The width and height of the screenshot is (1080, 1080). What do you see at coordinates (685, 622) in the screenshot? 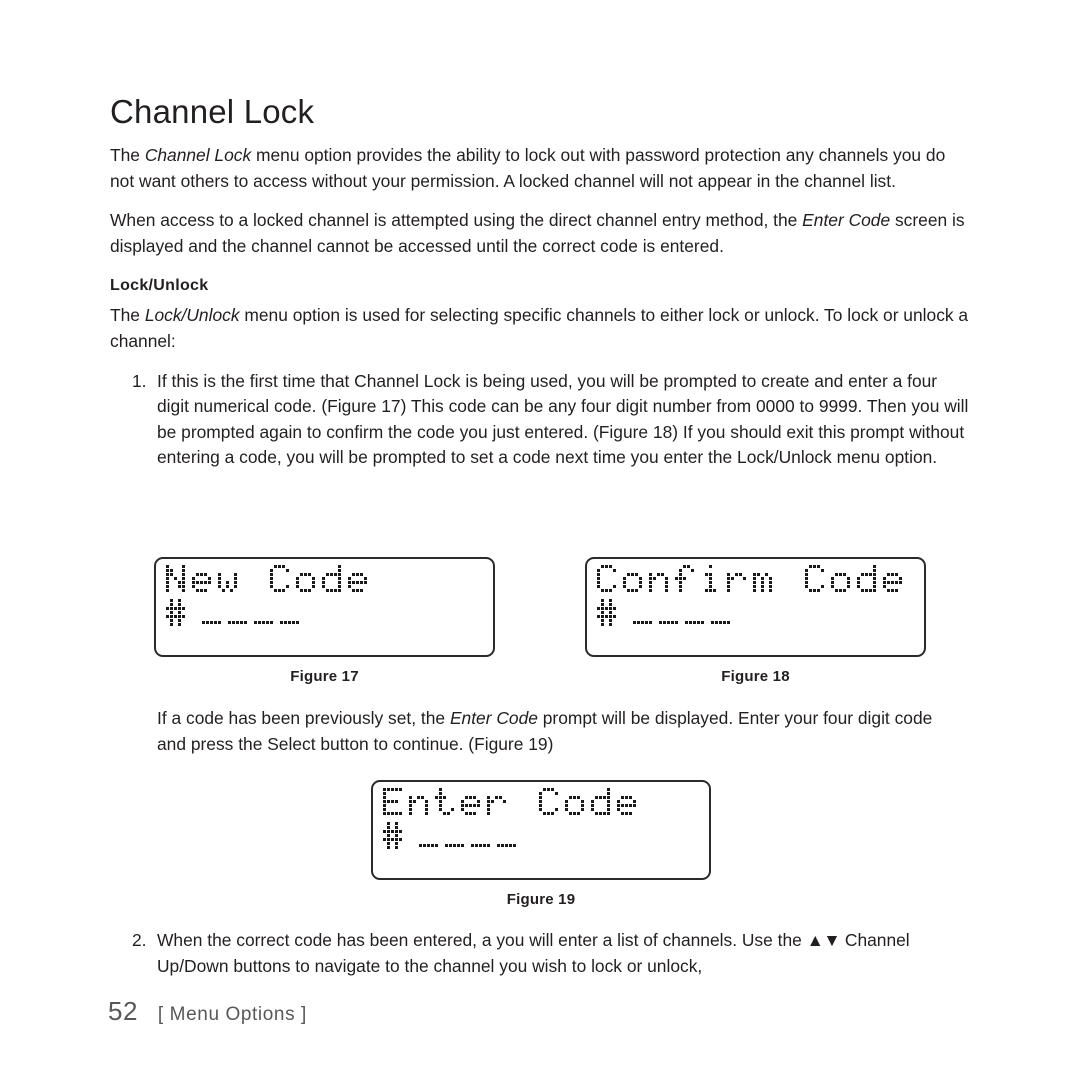
I see `figure-18-code-entry-placeholder` at bounding box center [685, 622].